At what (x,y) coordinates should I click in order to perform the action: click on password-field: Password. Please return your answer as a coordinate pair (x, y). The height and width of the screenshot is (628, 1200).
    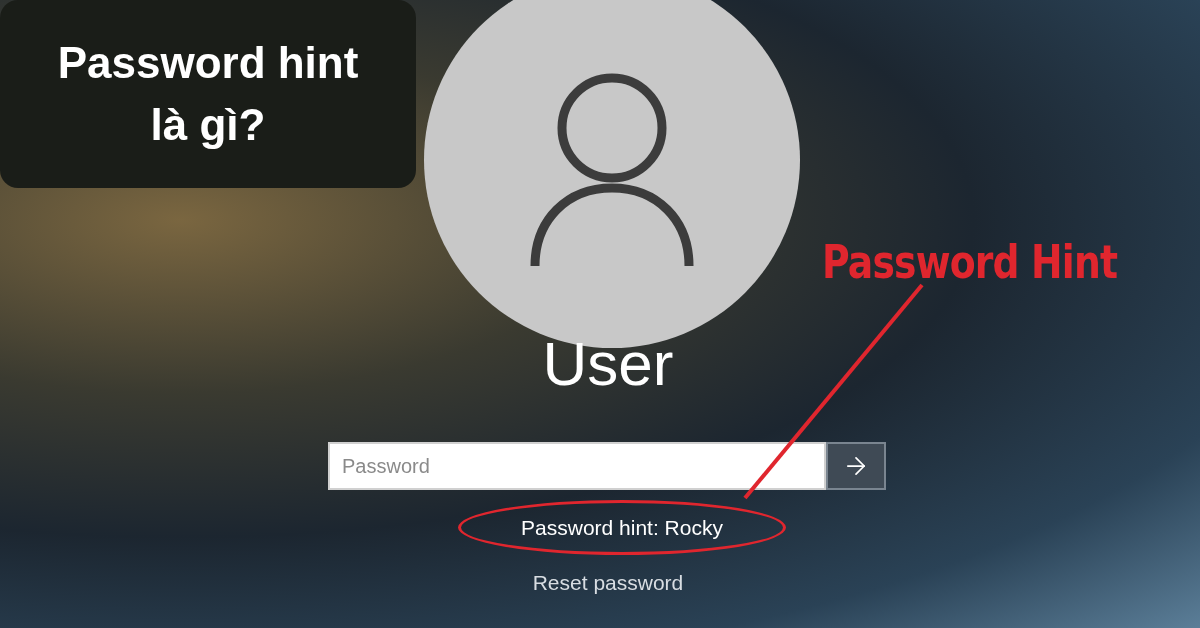
    Looking at the image, I should click on (577, 466).